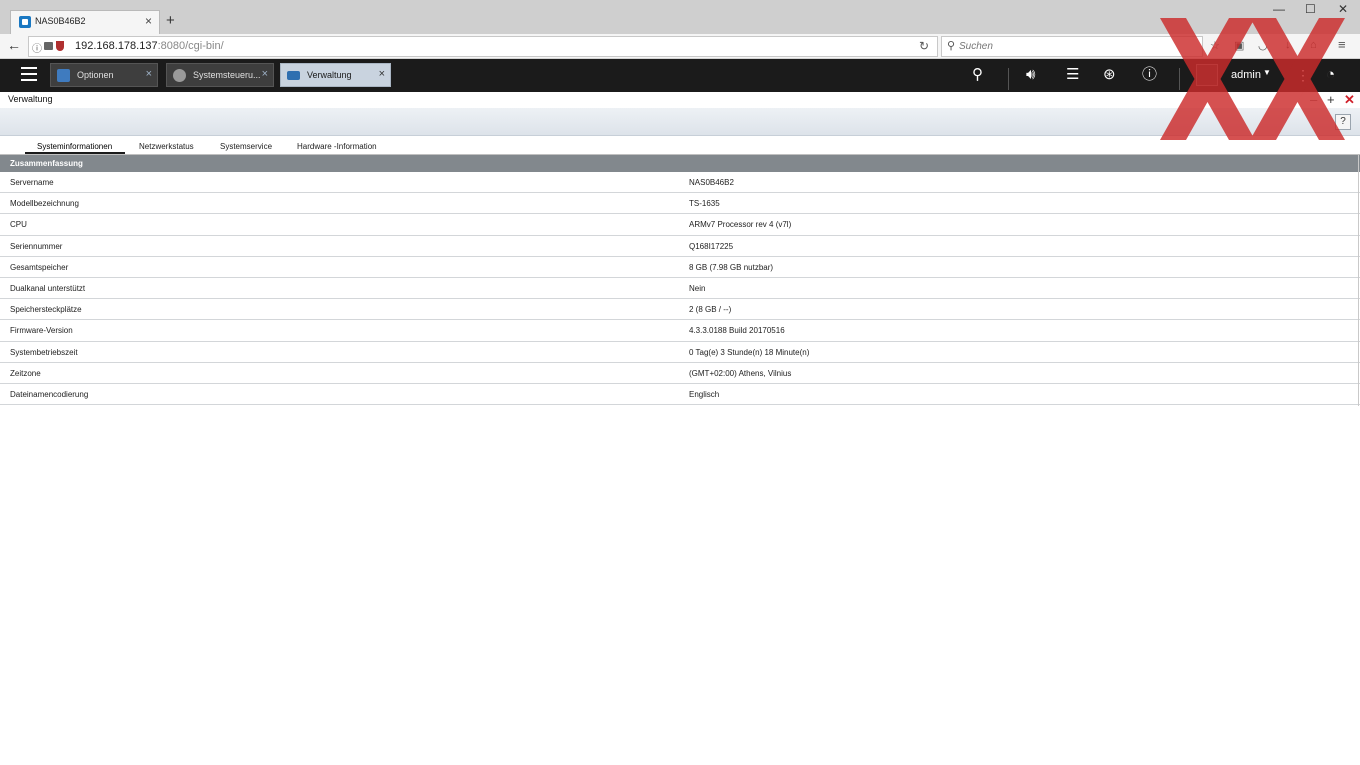 This screenshot has width=1360, height=765. I want to click on app-tab-verwaltung: Verwaltung ×, so click(335, 75).